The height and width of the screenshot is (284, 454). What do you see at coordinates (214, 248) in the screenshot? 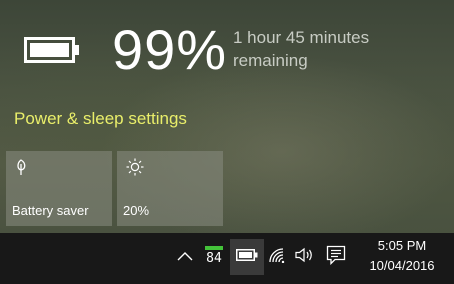
I see `meter-bar` at bounding box center [214, 248].